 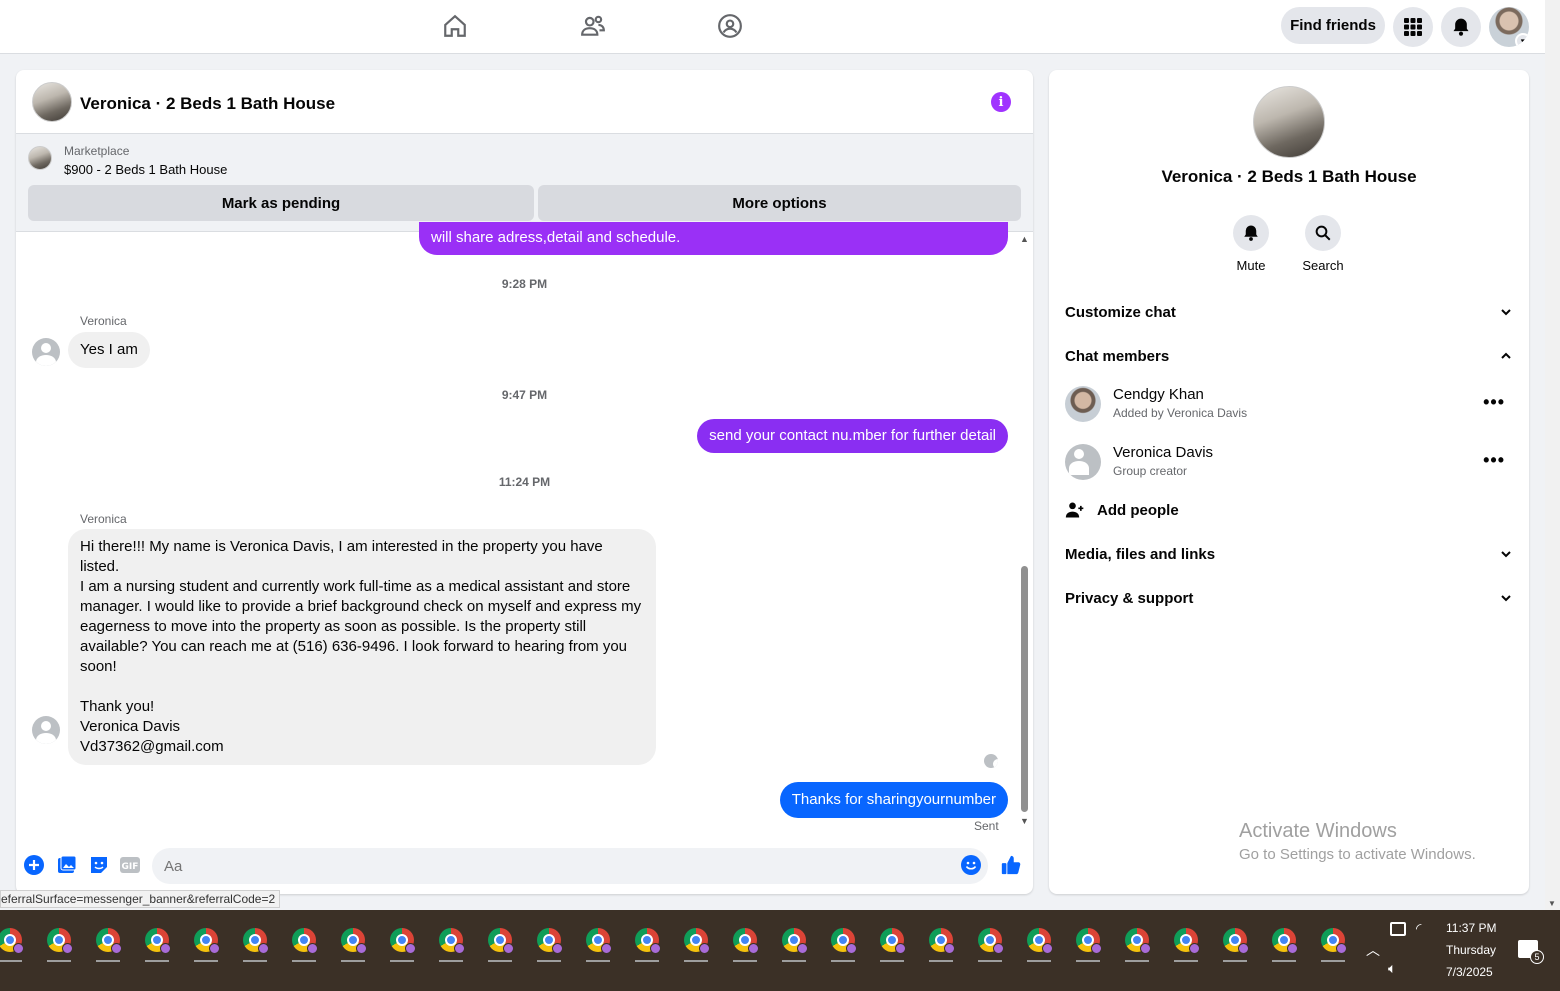 I want to click on gif-icon: GIF, so click(x=130, y=865).